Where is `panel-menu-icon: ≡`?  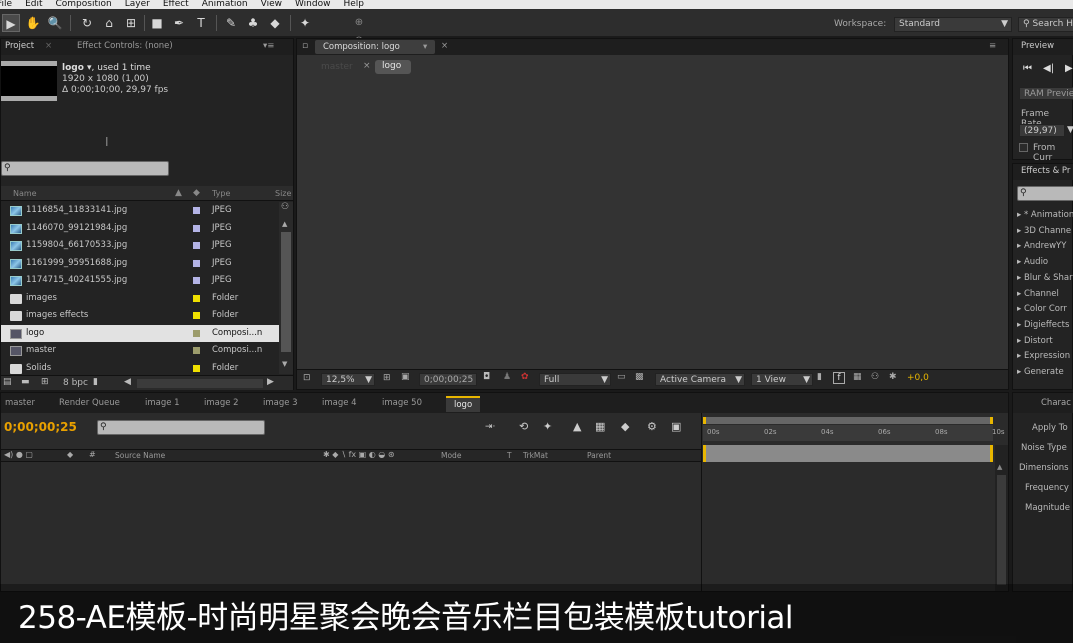 panel-menu-icon: ≡ is located at coordinates (992, 46).